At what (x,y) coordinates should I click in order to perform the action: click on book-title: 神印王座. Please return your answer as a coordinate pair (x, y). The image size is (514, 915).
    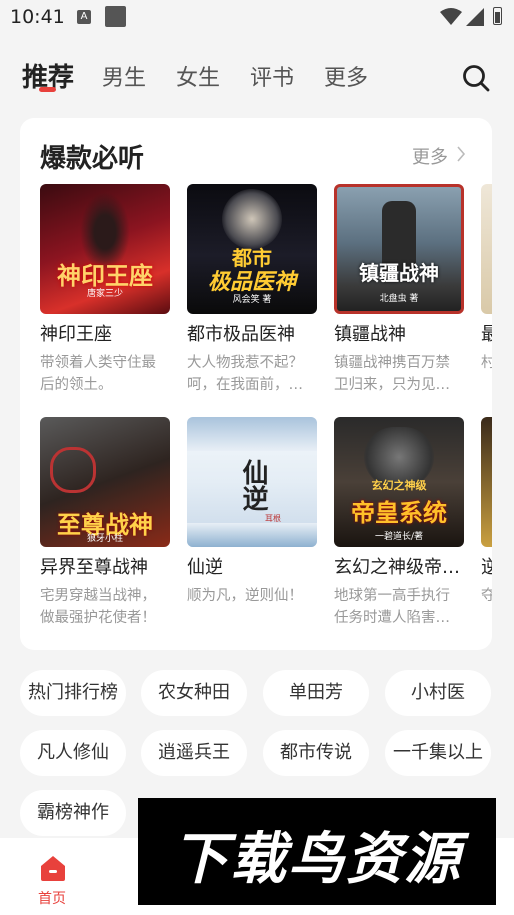
    Looking at the image, I should click on (76, 334).